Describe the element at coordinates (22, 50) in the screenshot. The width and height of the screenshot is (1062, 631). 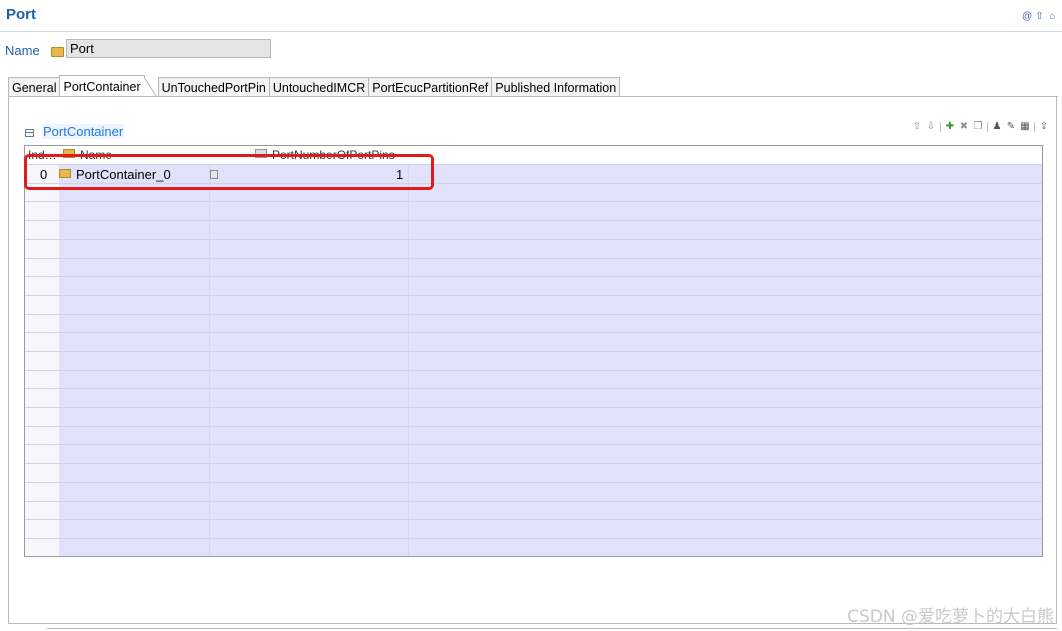
I see `name-label: Name` at that location.